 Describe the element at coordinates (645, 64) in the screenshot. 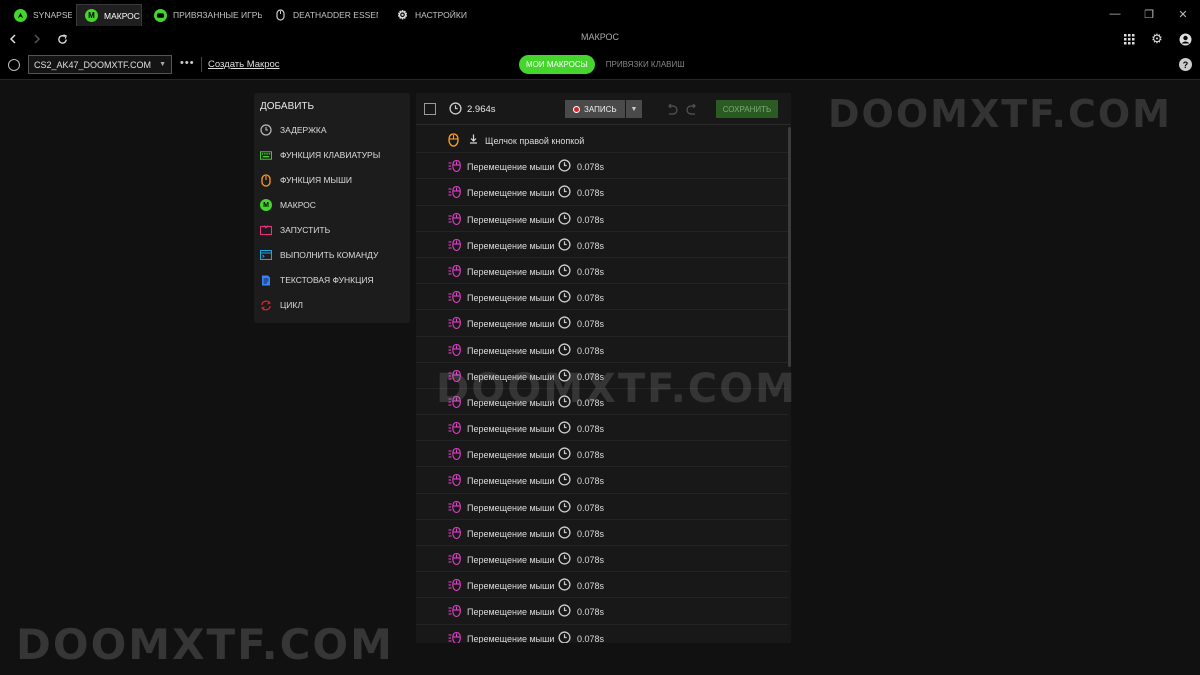

I see `tab-key-bindings: ПРИВЯЗКИ КЛАВИШ` at that location.